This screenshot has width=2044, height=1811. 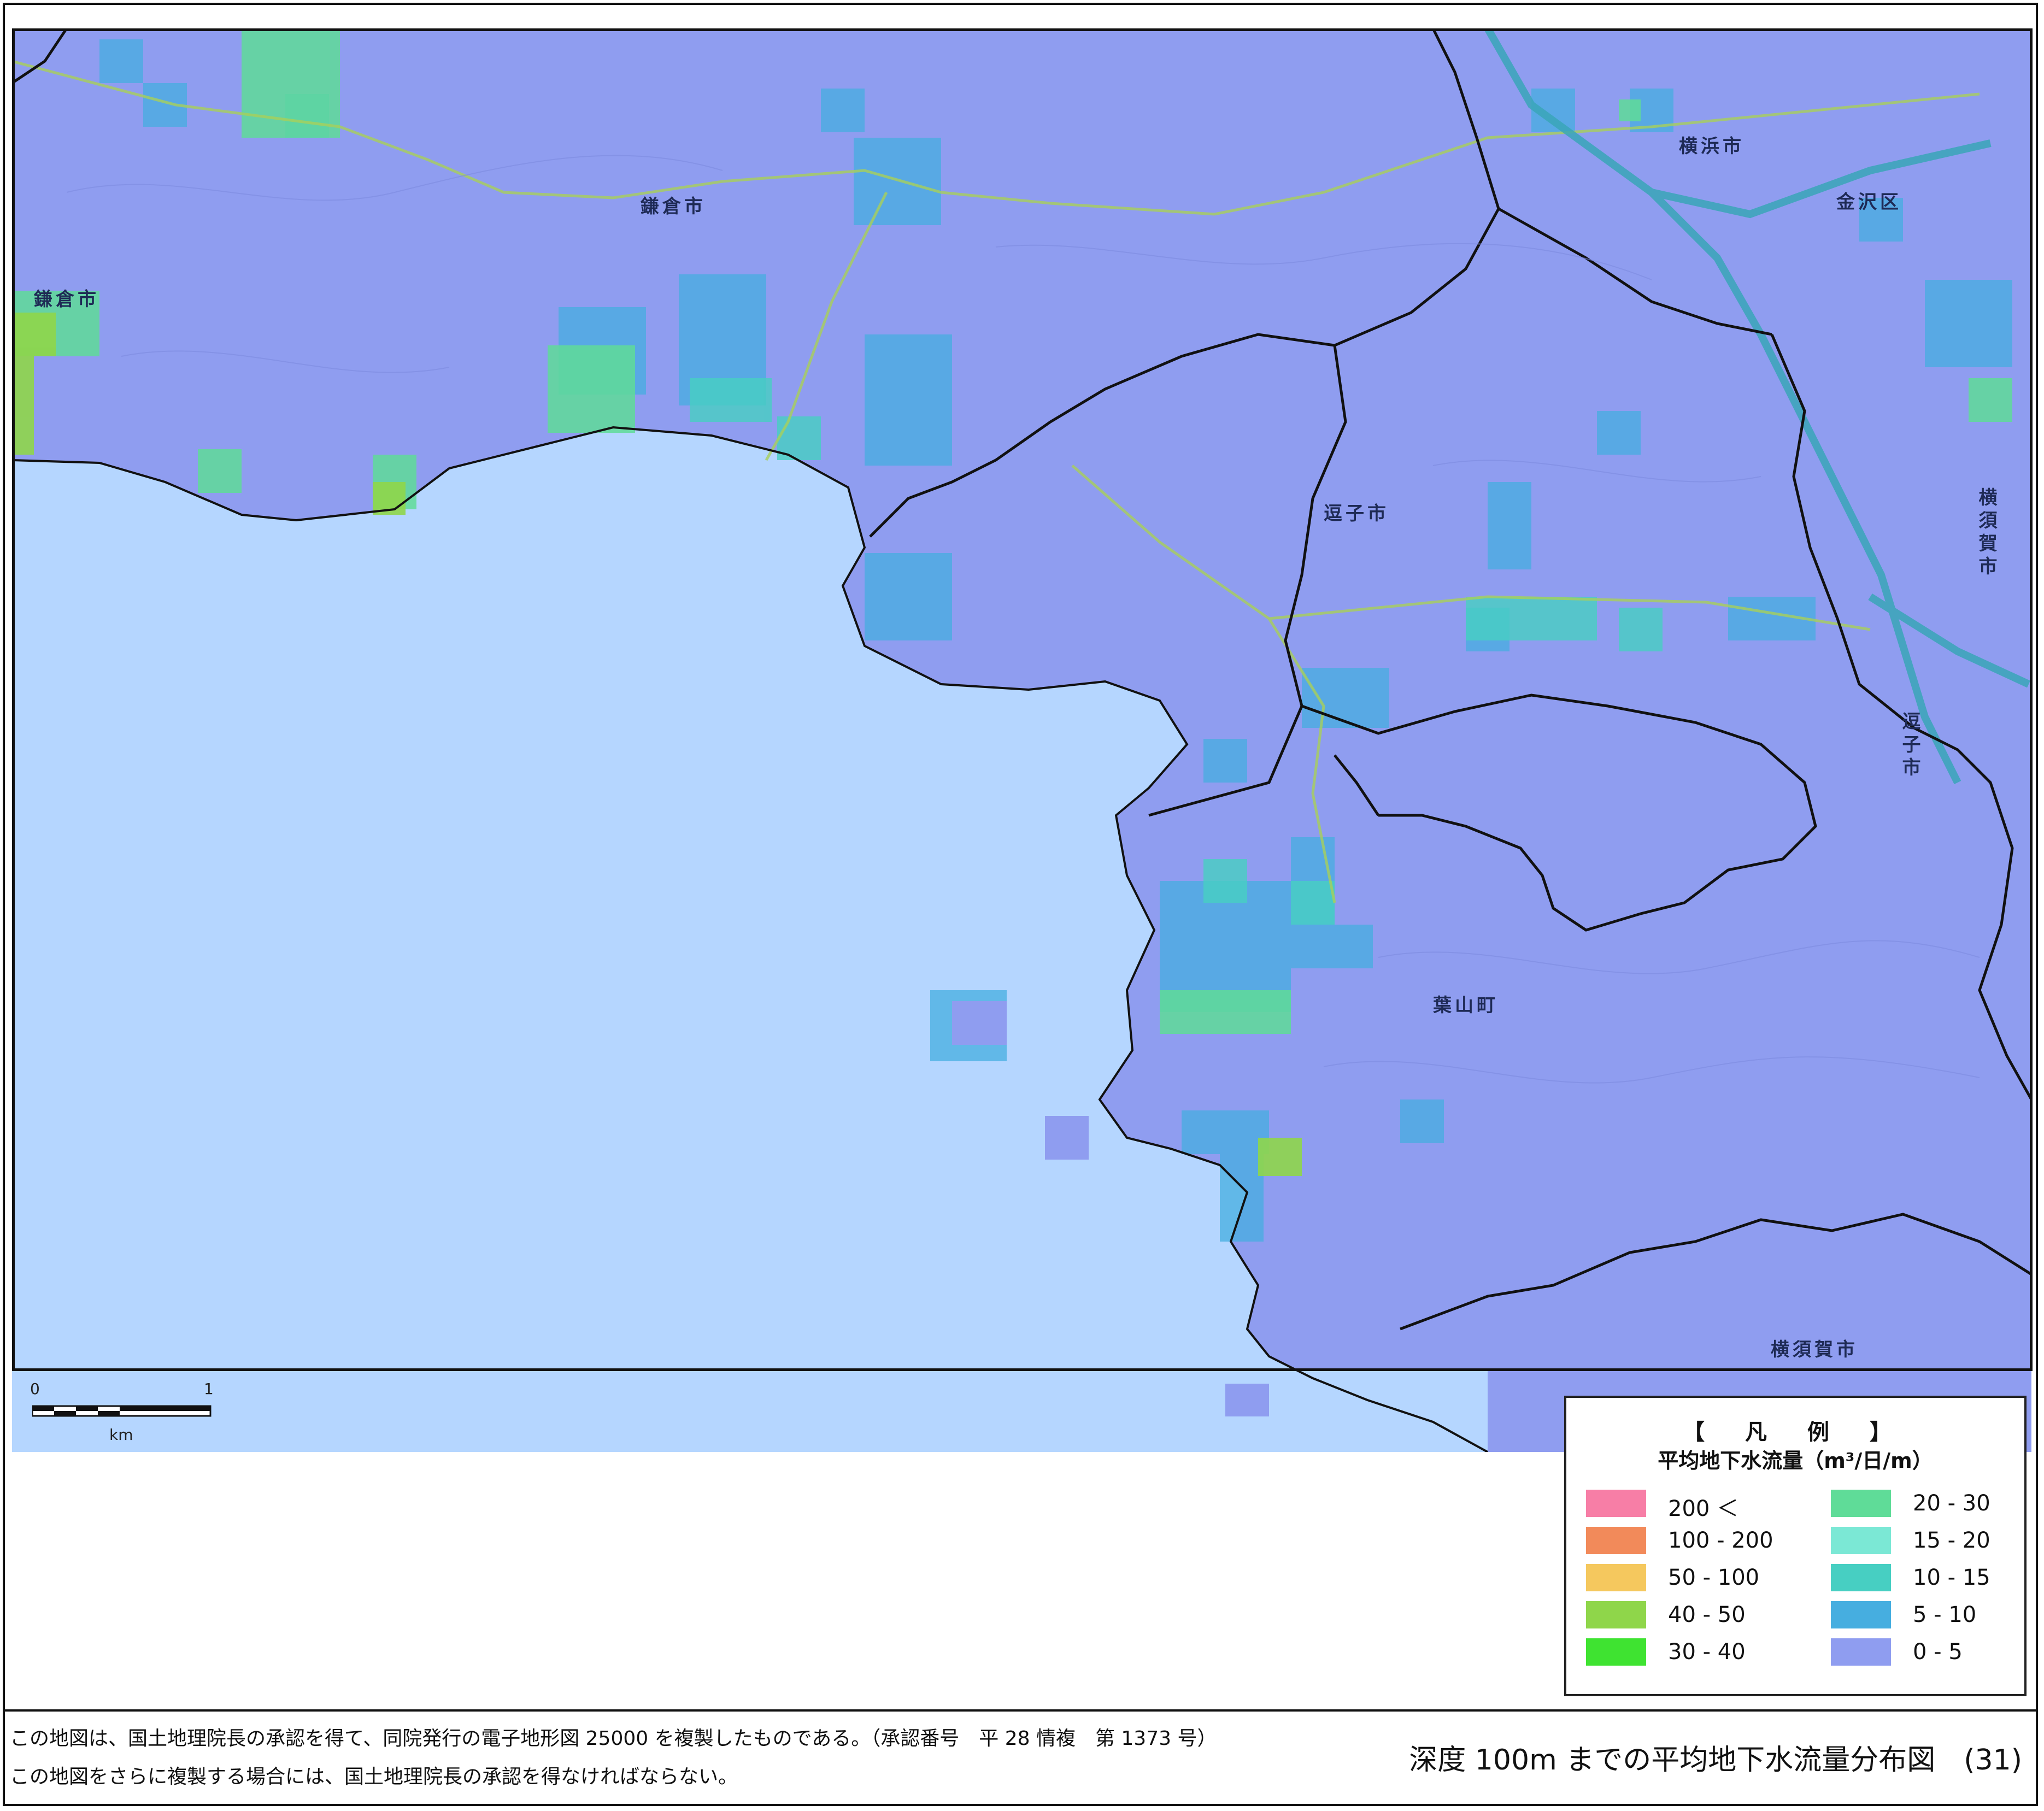 I want to click on legend-label: 50 - 100, so click(x=1714, y=1577).